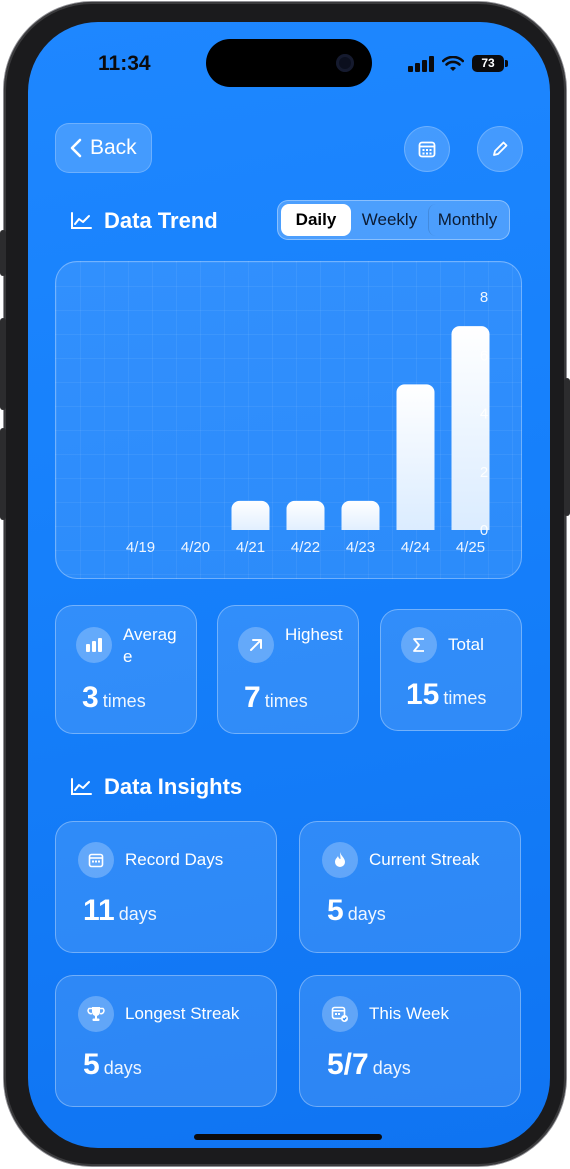 This screenshot has height=1169, width=570. I want to click on edit-button, so click(500, 149).